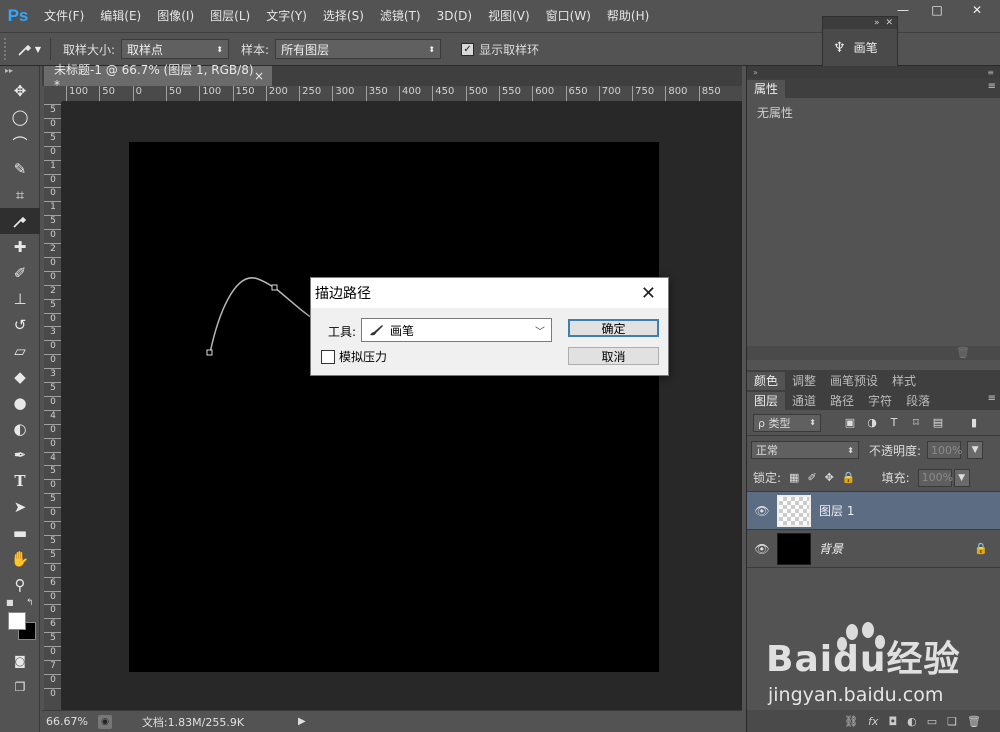 The image size is (1000, 732). What do you see at coordinates (850, 423) in the screenshot?
I see `filter-pixel-icon: ▣` at bounding box center [850, 423].